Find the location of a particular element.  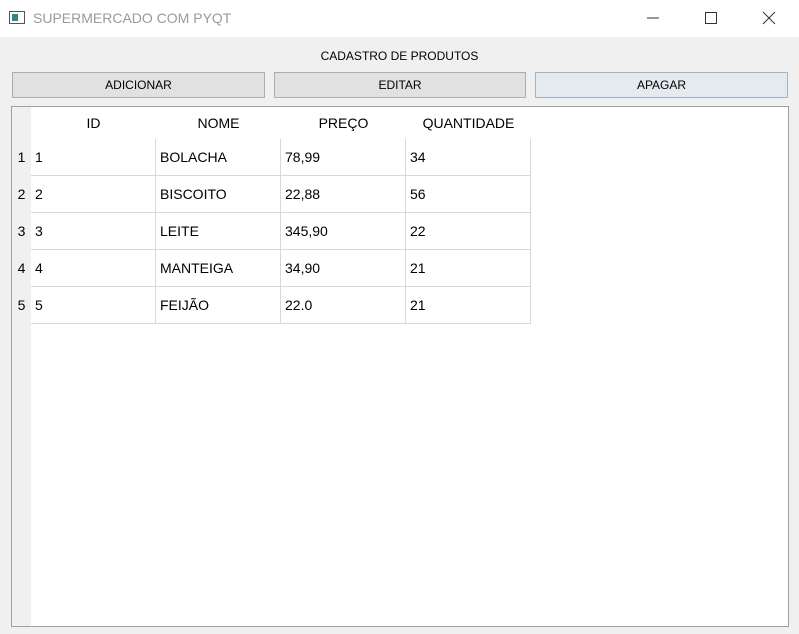

table-cell: BISCOITO is located at coordinates (218, 194).